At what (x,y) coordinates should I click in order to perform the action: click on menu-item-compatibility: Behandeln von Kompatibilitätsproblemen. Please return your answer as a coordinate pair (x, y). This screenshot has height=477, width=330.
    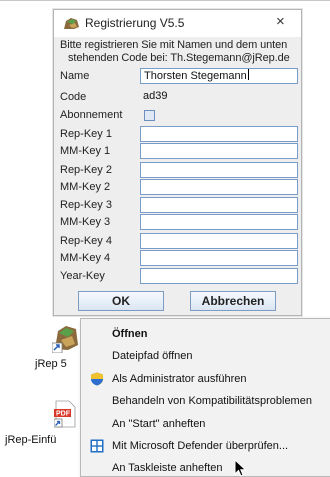
    Looking at the image, I should click on (205, 401).